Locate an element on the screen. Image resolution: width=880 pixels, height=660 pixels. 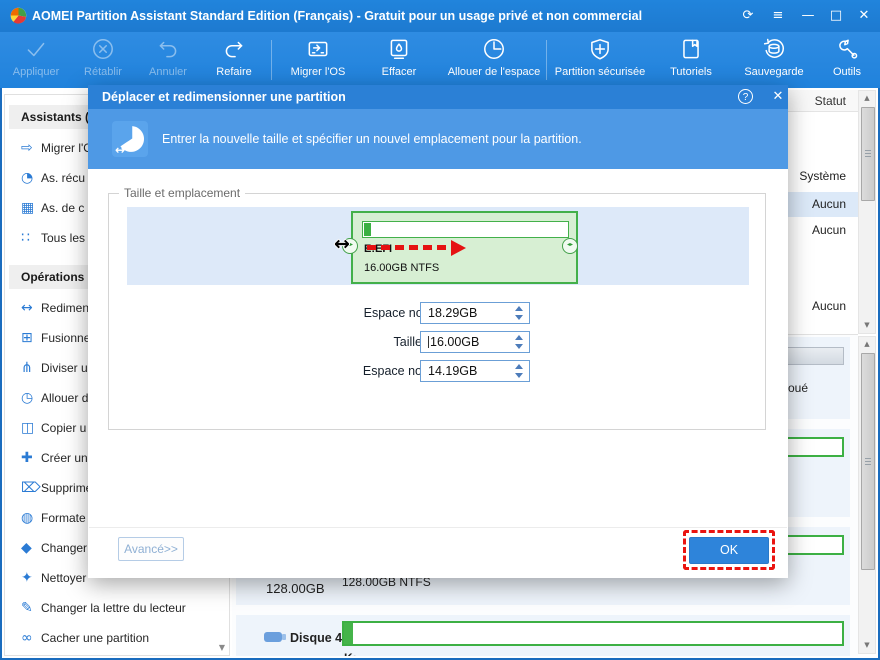
wipe-button: Effacer is located at coordinates (399, 61).